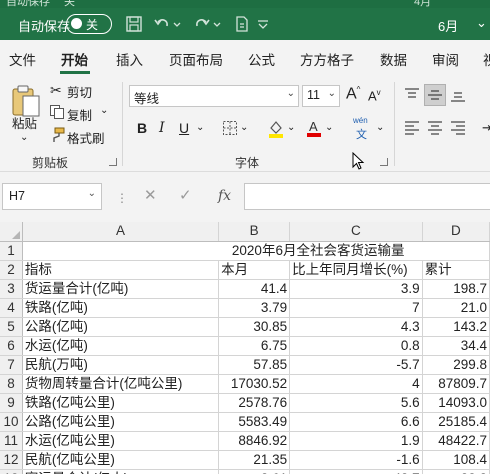  What do you see at coordinates (254, 327) in the screenshot?
I see `cell-b: 30.85` at bounding box center [254, 327].